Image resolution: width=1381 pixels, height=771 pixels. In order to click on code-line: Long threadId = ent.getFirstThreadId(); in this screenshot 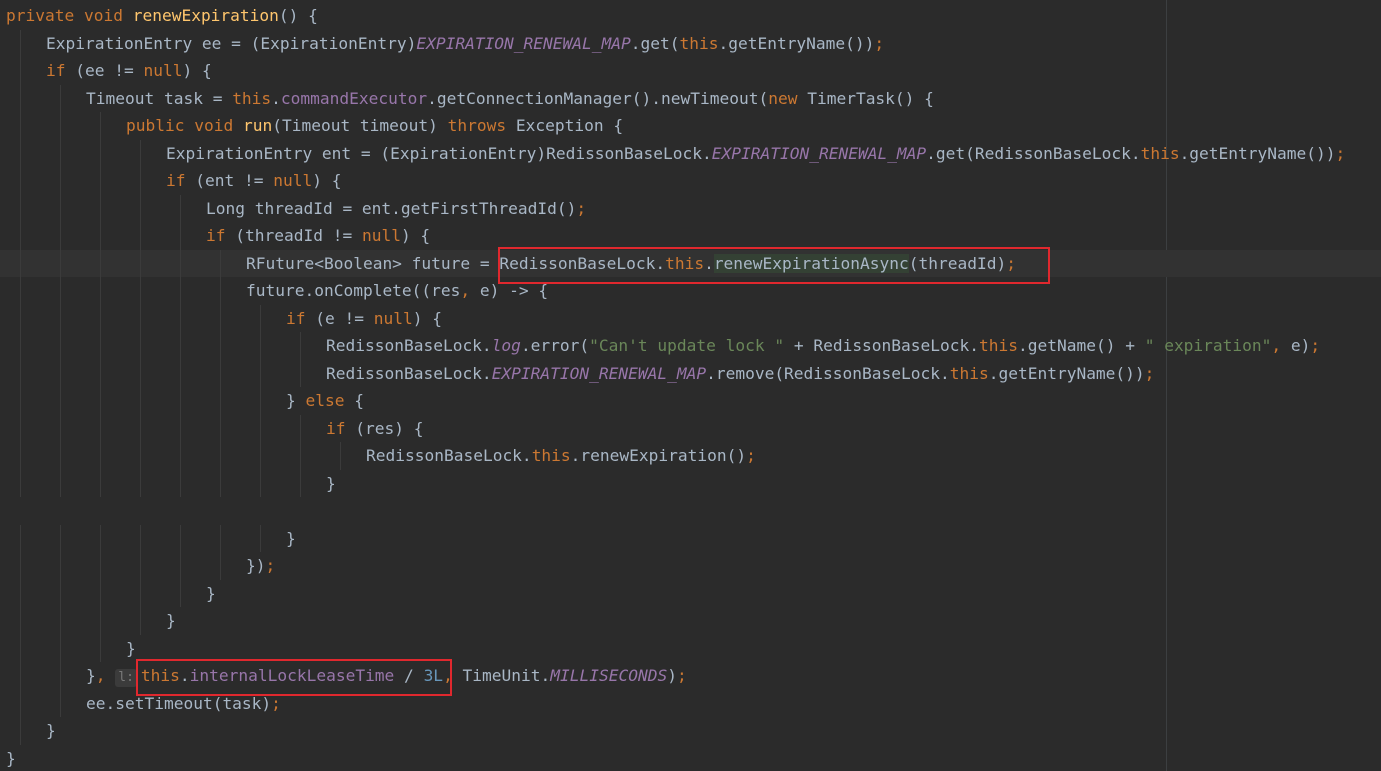, I will do `click(675, 208)`.